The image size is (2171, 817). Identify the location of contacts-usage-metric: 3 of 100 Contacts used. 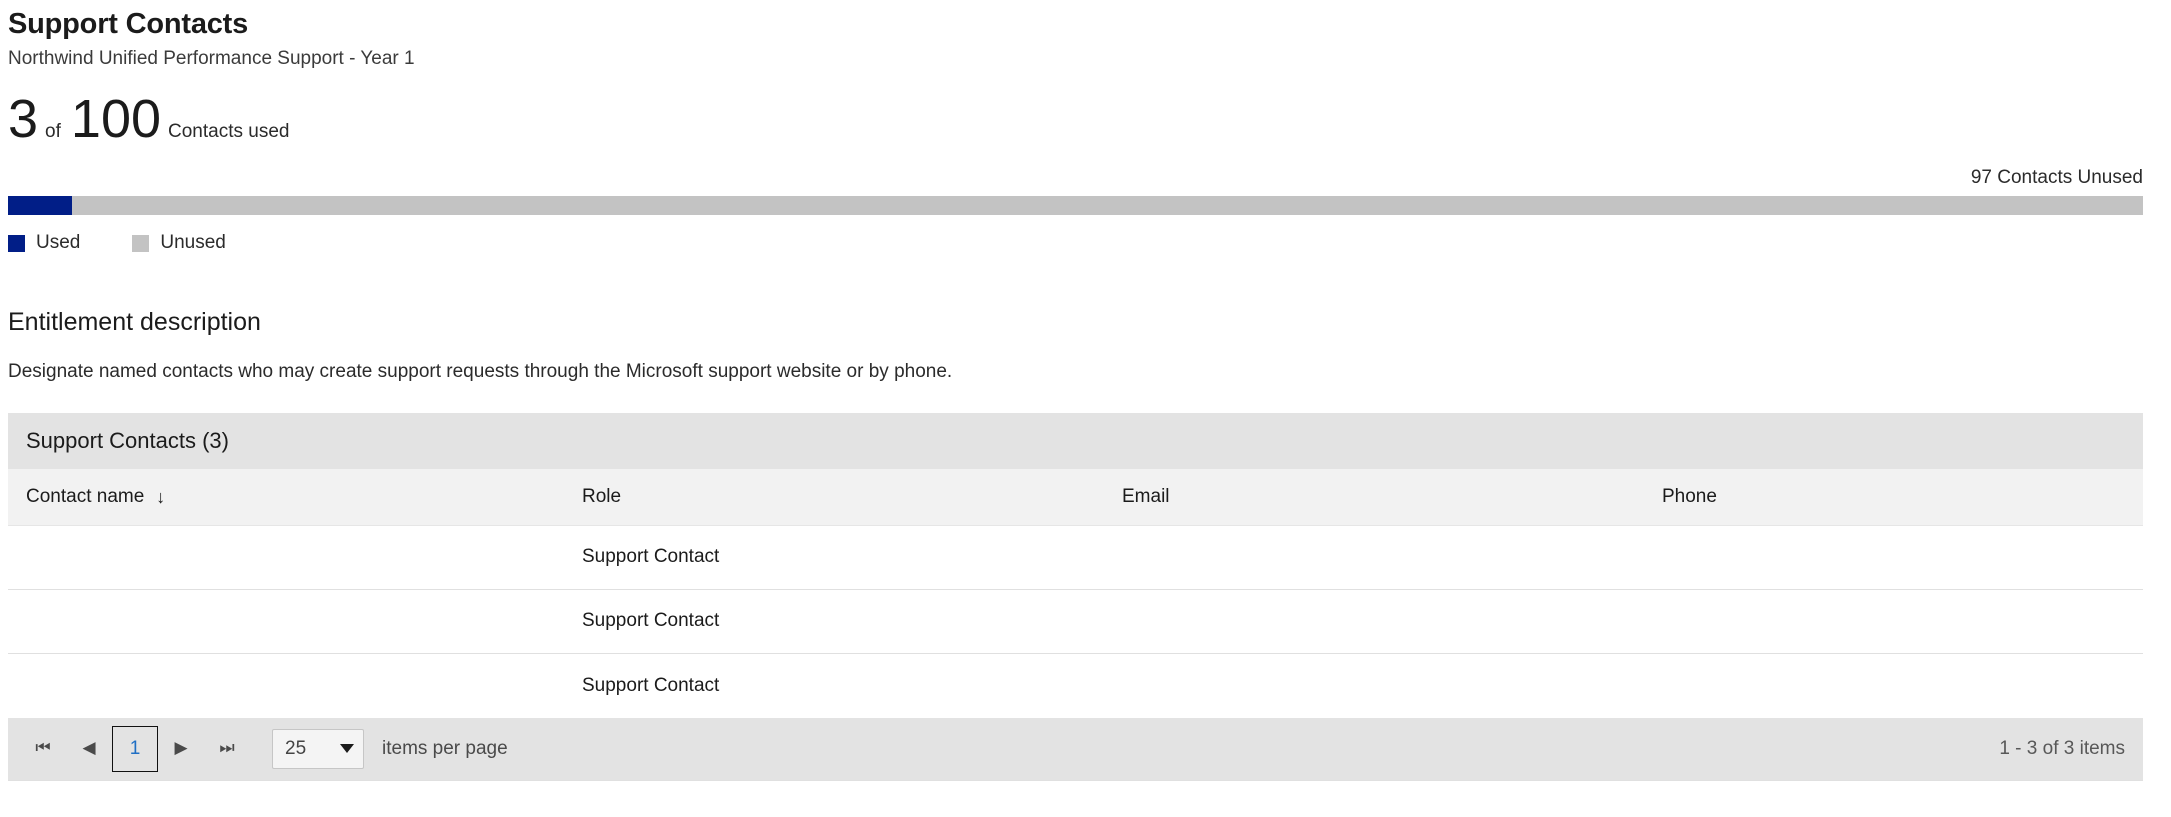
(1075, 121).